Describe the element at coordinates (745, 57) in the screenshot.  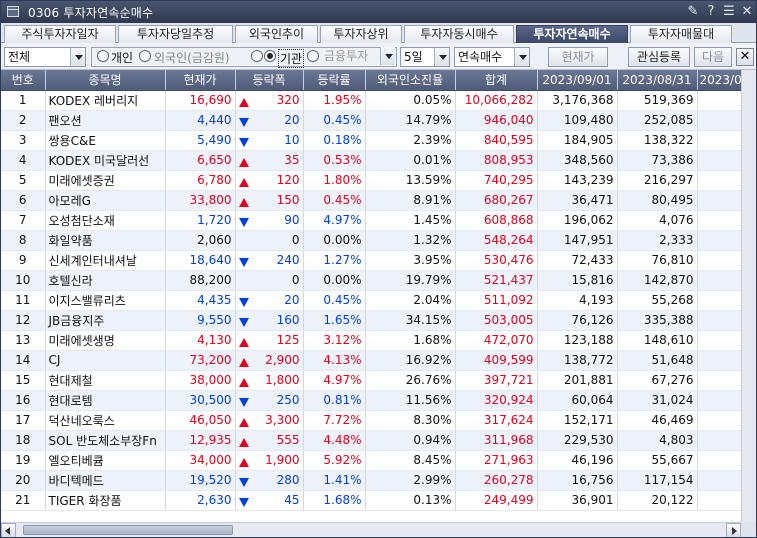
I see `close-panel-icon: ✕` at that location.